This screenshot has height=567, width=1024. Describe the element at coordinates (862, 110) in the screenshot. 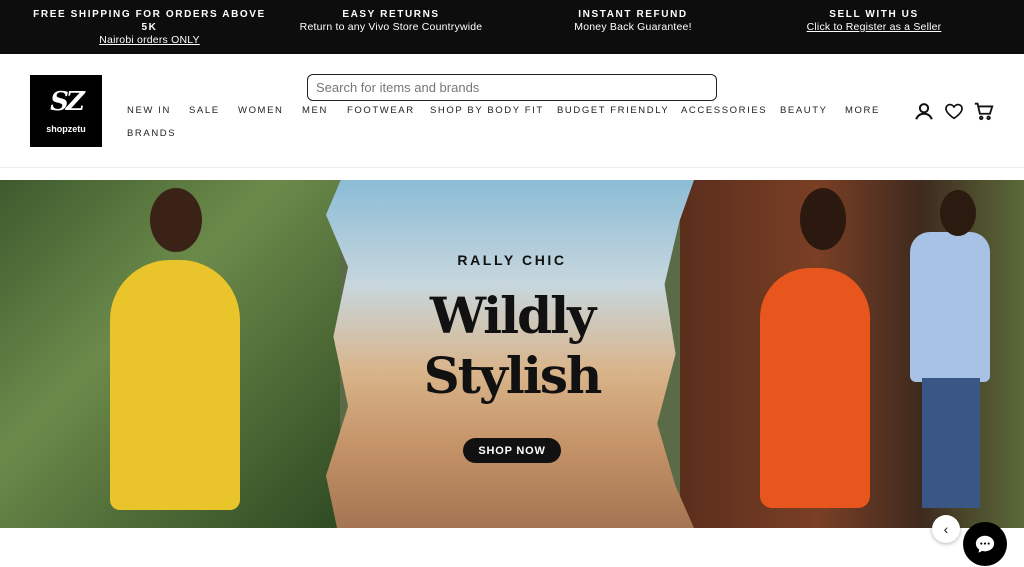

I see `nav-more: MORE` at that location.